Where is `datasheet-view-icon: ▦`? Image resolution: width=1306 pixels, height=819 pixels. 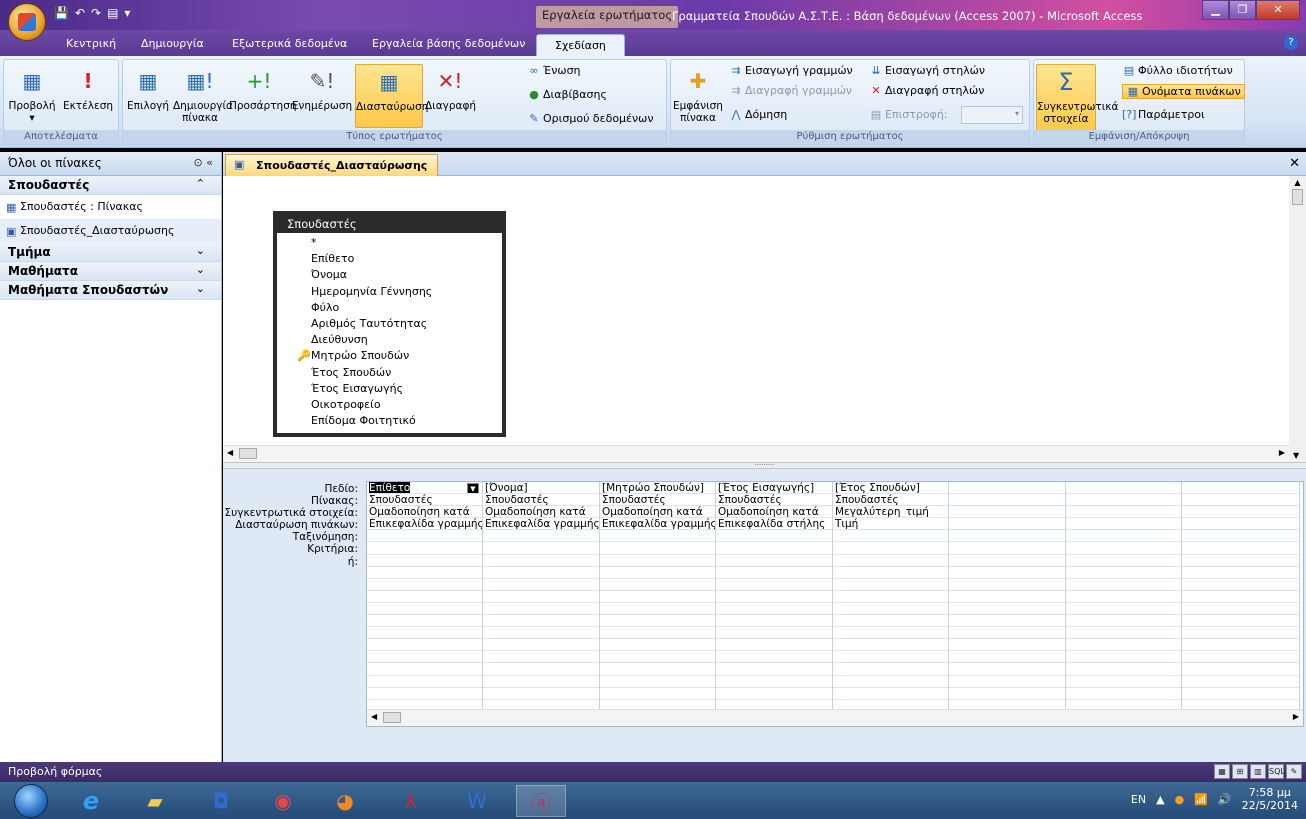 datasheet-view-icon: ▦ is located at coordinates (1222, 771).